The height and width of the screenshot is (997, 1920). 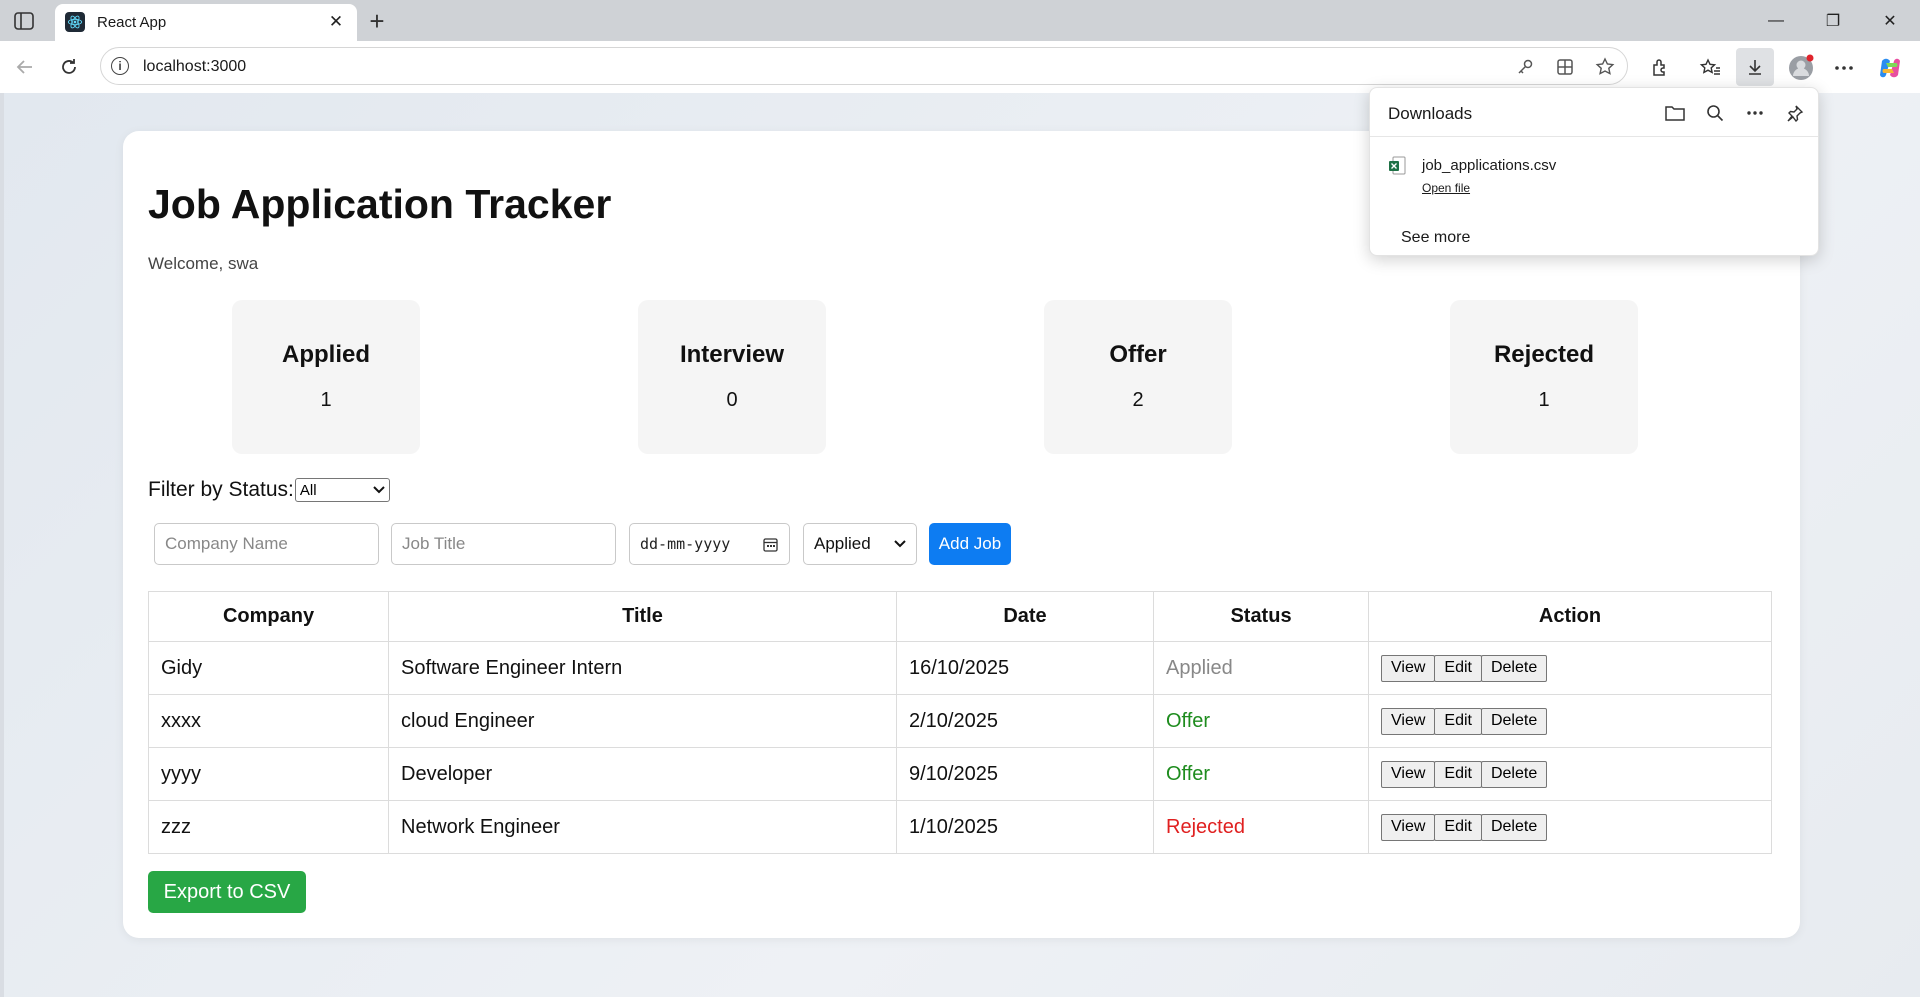 What do you see at coordinates (1715, 113) in the screenshot?
I see `search-icon` at bounding box center [1715, 113].